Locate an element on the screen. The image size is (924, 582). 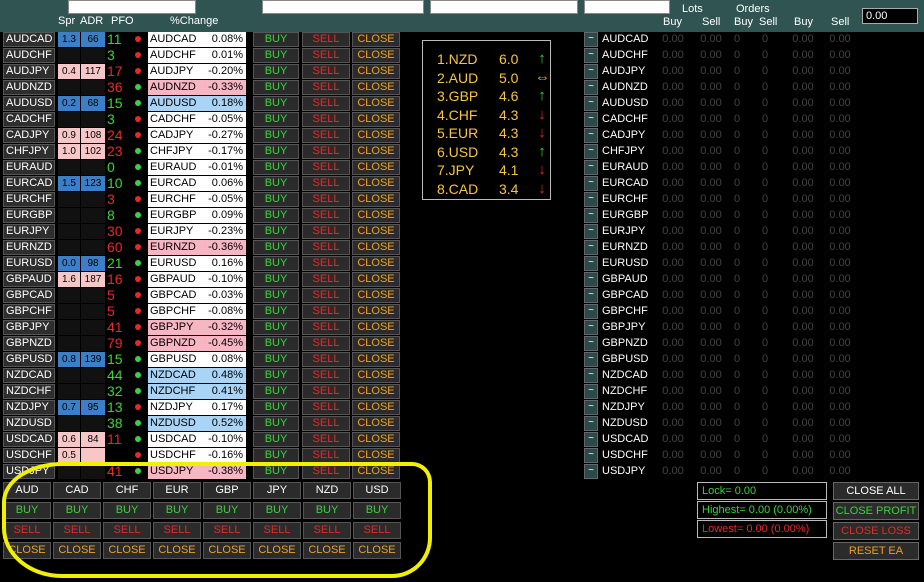
lot-size-input: 0.00 is located at coordinates (890, 16).